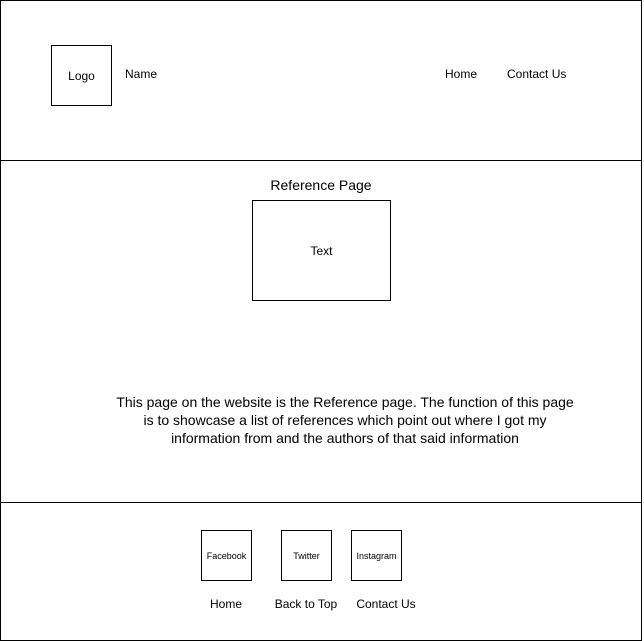  I want to click on twitter-label: Twitter, so click(306, 555).